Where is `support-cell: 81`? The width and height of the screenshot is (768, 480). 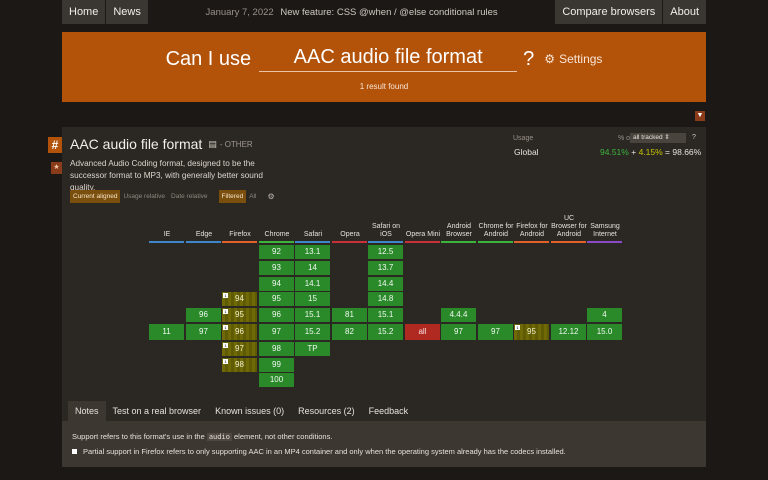 support-cell: 81 is located at coordinates (349, 315).